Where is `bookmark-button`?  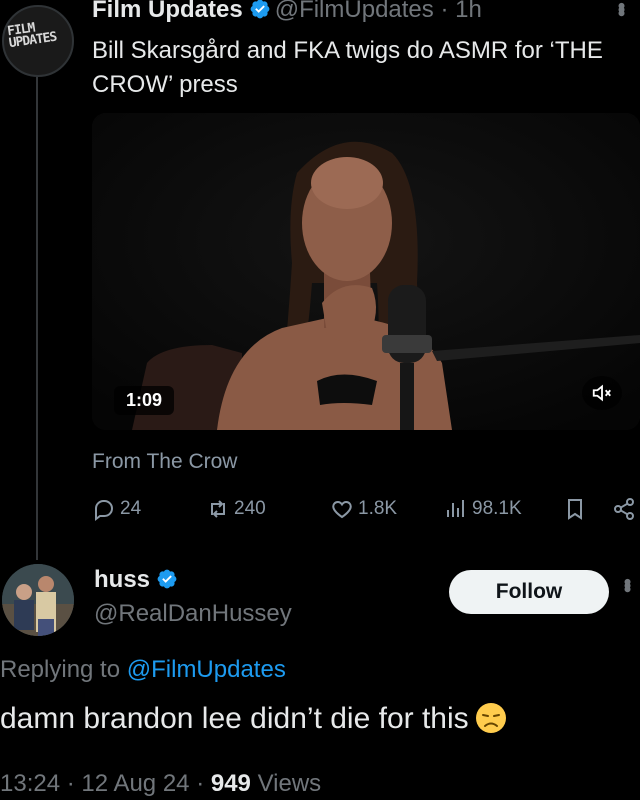 bookmark-button is located at coordinates (575, 509).